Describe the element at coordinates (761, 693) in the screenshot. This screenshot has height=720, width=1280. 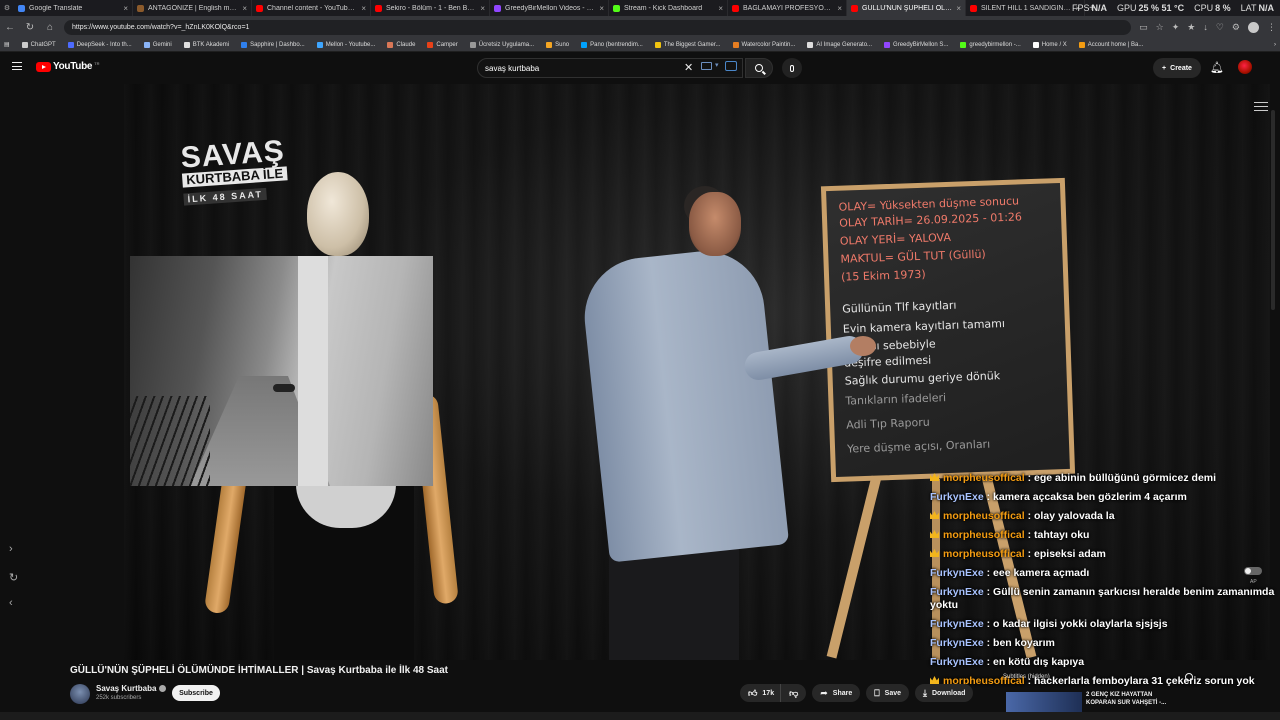
I see `like-button: 👍︎ 17k` at that location.